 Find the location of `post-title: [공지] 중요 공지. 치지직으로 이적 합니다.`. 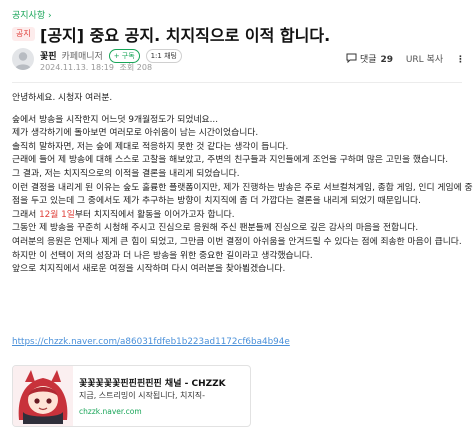

post-title: [공지] 중요 공지. 치지직으로 이적 합니다. is located at coordinates (185, 35).